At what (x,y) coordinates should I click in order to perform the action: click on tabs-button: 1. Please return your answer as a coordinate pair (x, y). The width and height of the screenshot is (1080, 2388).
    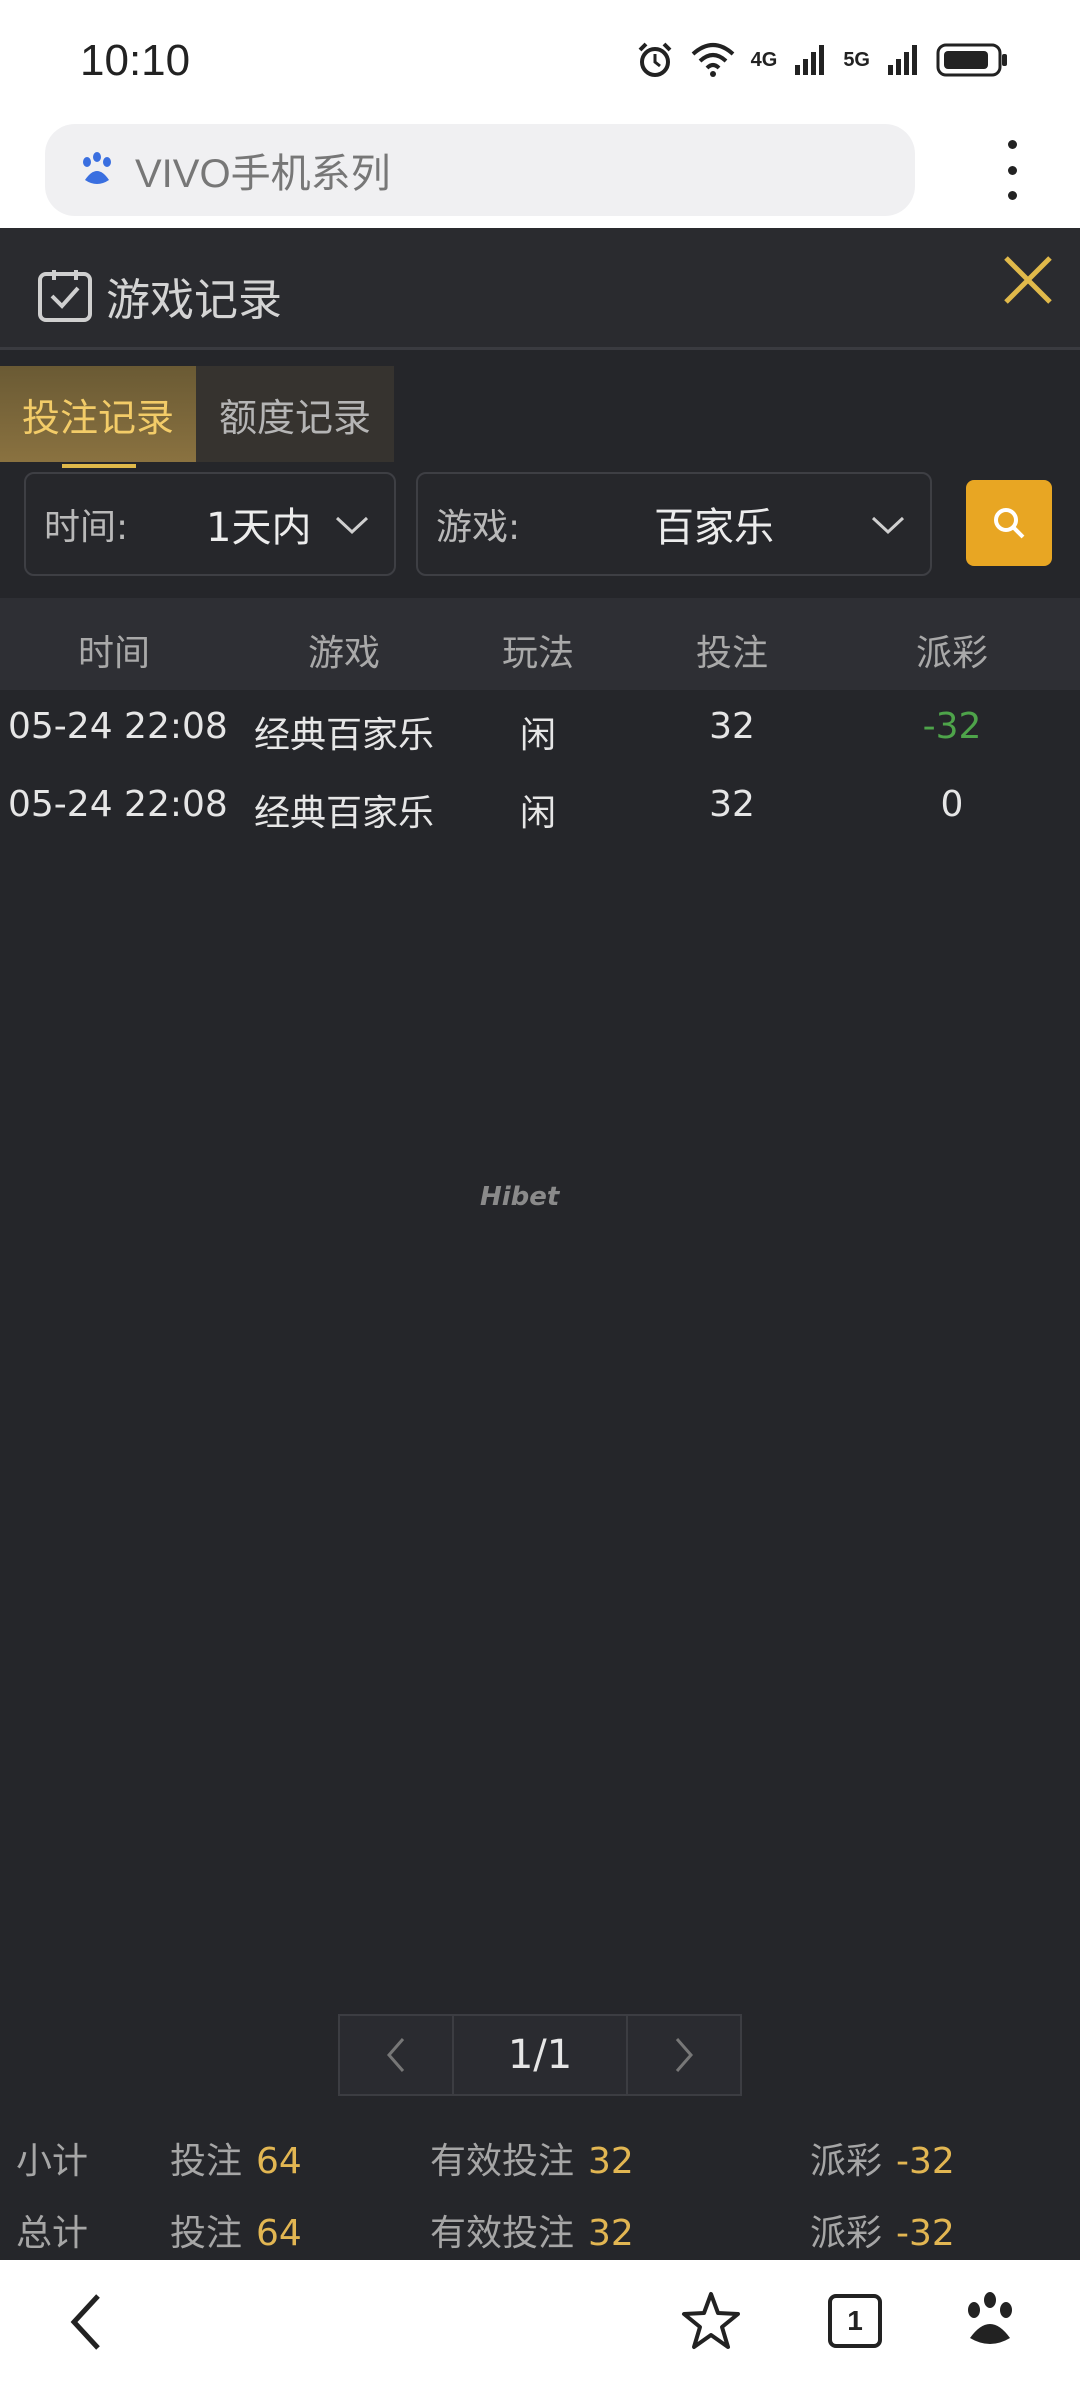
    Looking at the image, I should click on (855, 2321).